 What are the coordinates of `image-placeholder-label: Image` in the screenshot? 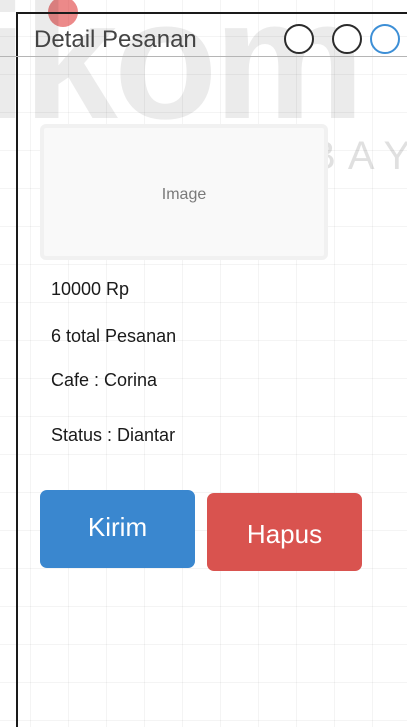 It's located at (184, 194).